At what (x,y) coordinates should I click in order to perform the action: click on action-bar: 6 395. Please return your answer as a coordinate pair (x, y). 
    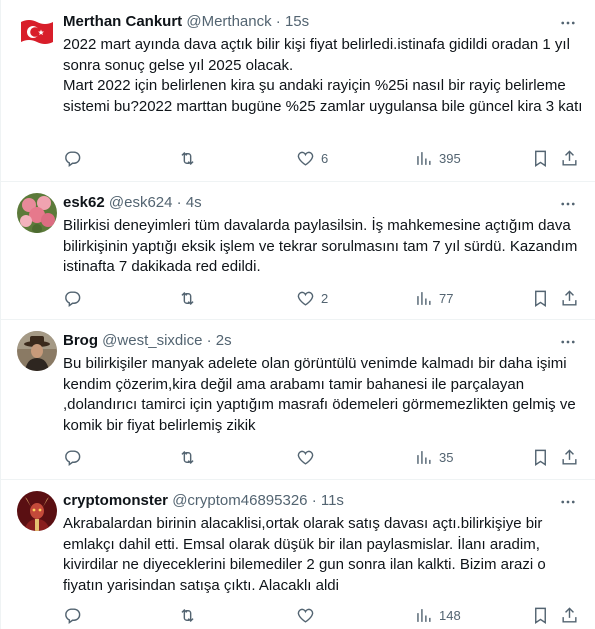
    Looking at the image, I should click on (322, 158).